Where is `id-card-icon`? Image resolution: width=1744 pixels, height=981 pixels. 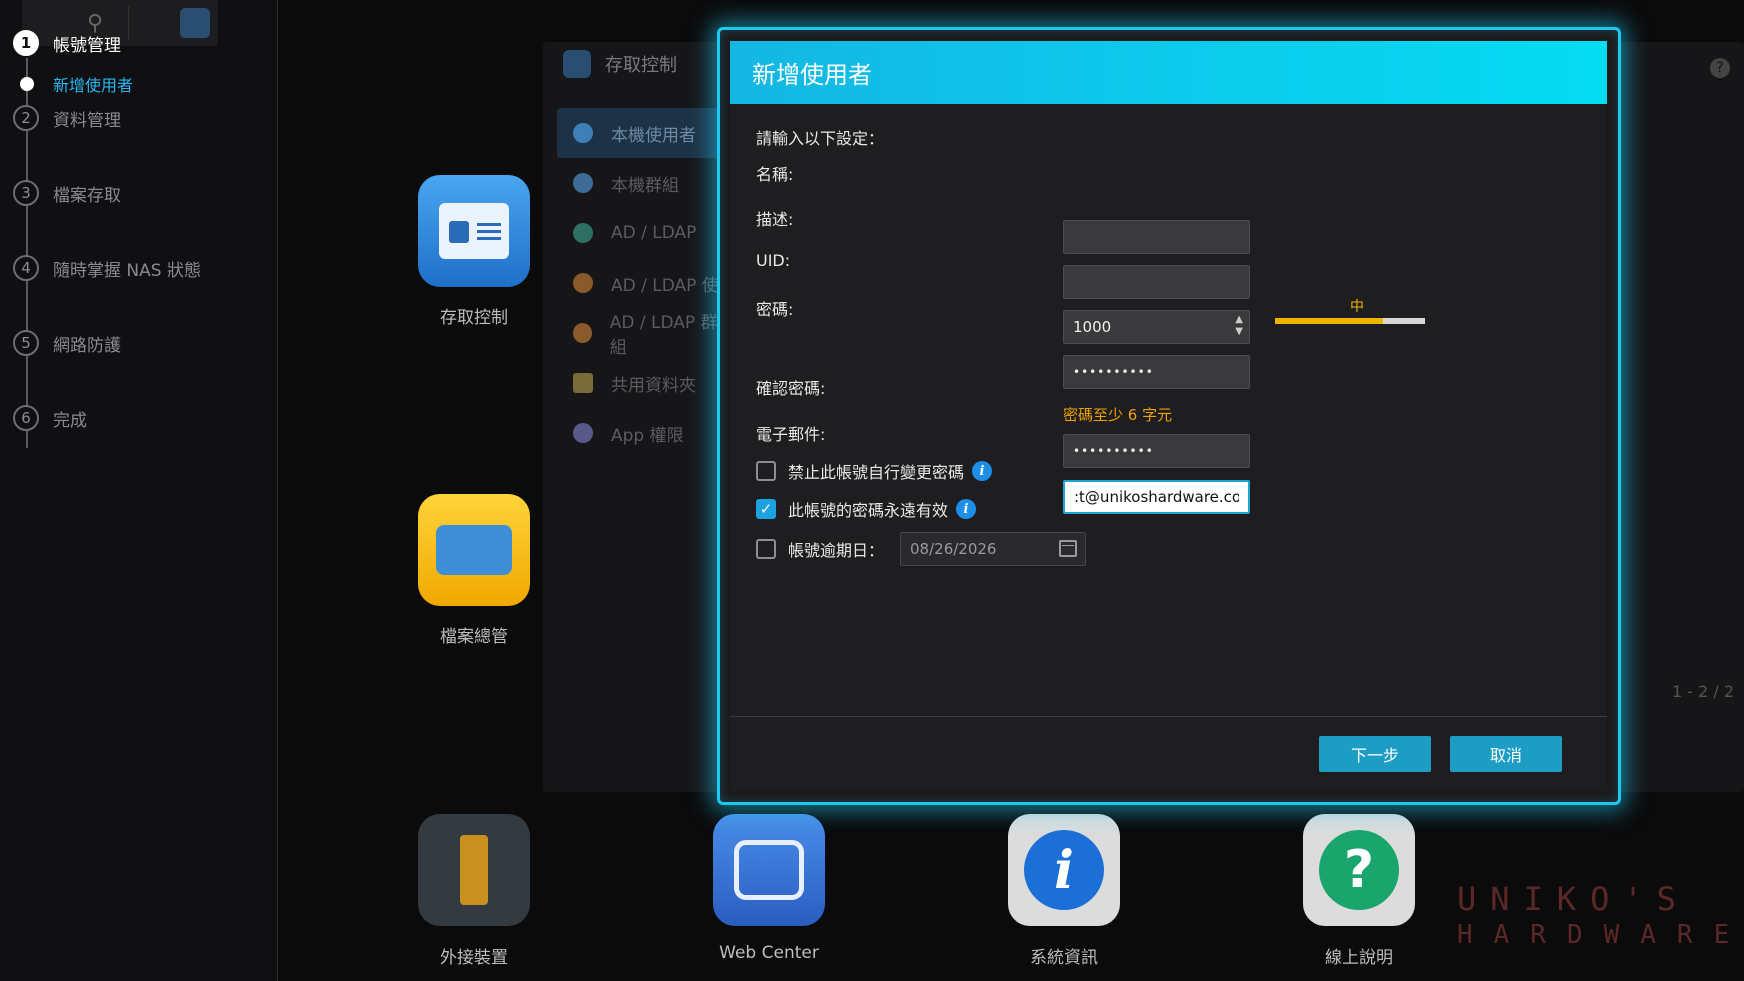 id-card-icon is located at coordinates (474, 231).